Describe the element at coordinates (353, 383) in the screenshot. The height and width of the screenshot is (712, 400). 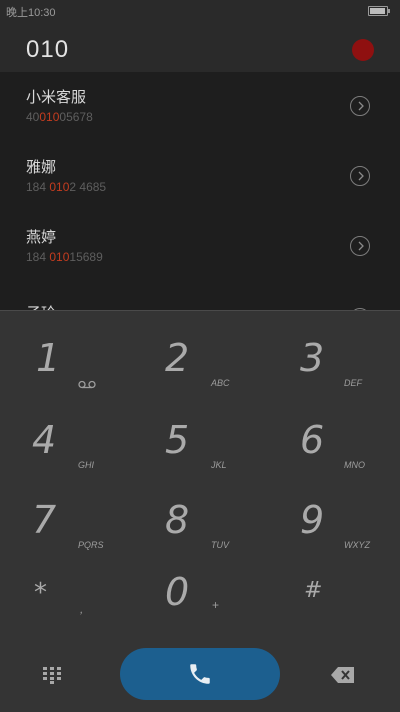
I see `key-letters: DEF` at that location.